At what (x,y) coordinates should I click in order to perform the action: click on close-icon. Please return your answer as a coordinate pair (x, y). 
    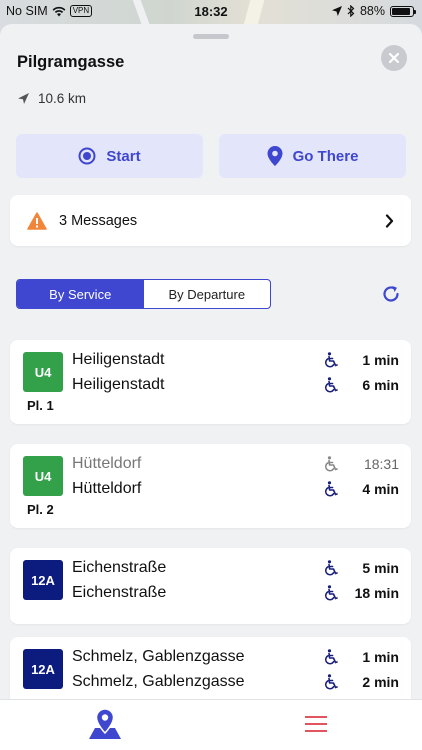
    Looking at the image, I should click on (394, 58).